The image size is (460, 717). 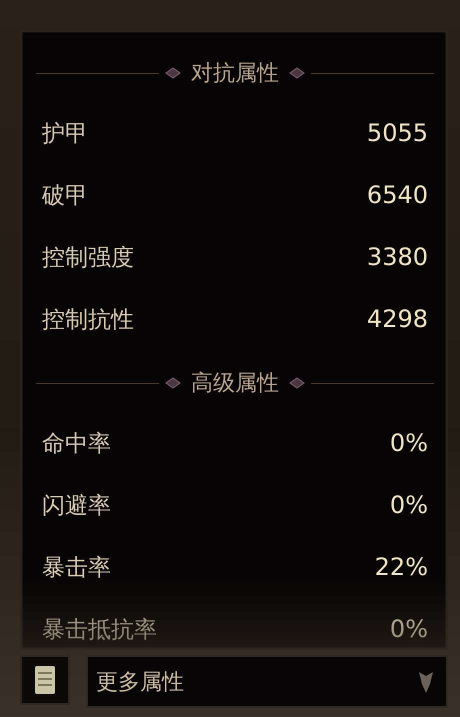 What do you see at coordinates (397, 195) in the screenshot?
I see `attribute-value: 6540` at bounding box center [397, 195].